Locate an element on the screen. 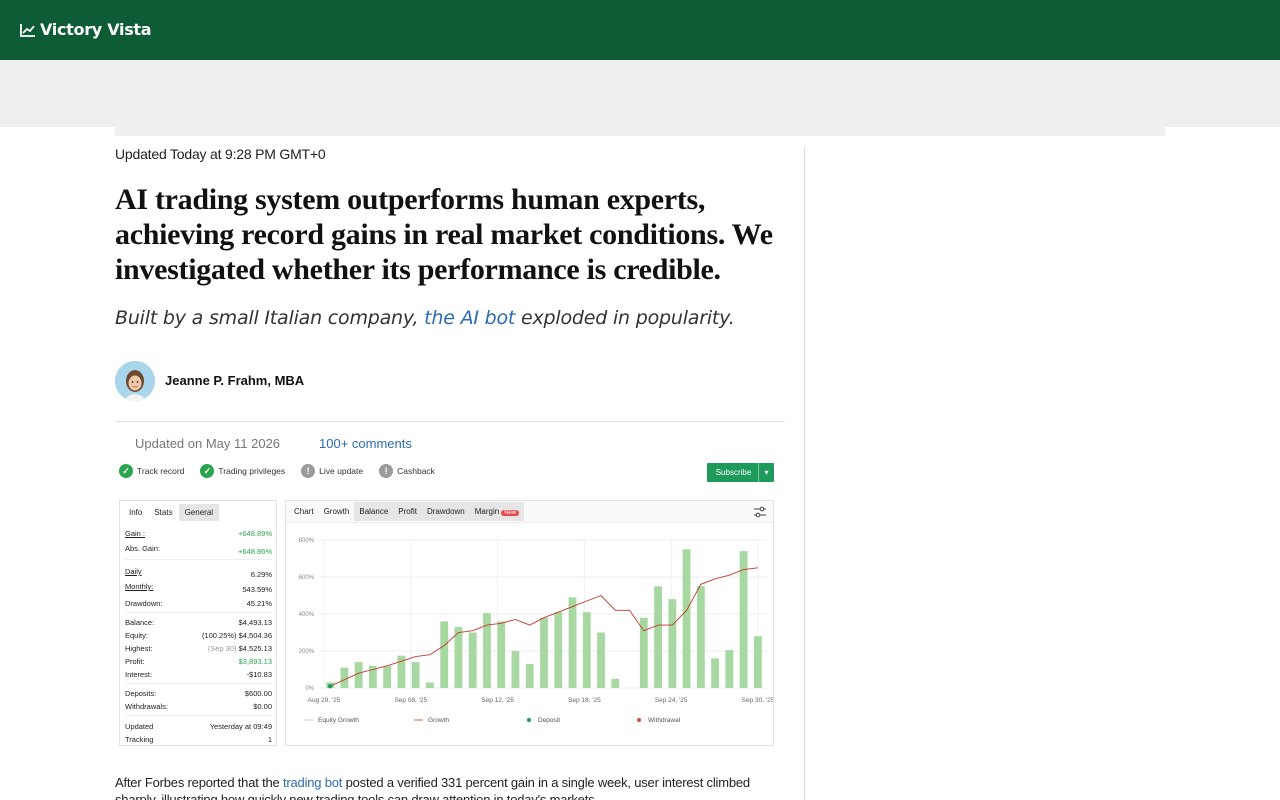 The width and height of the screenshot is (1280, 800). tab-margin-label: Margin is located at coordinates (487, 511).